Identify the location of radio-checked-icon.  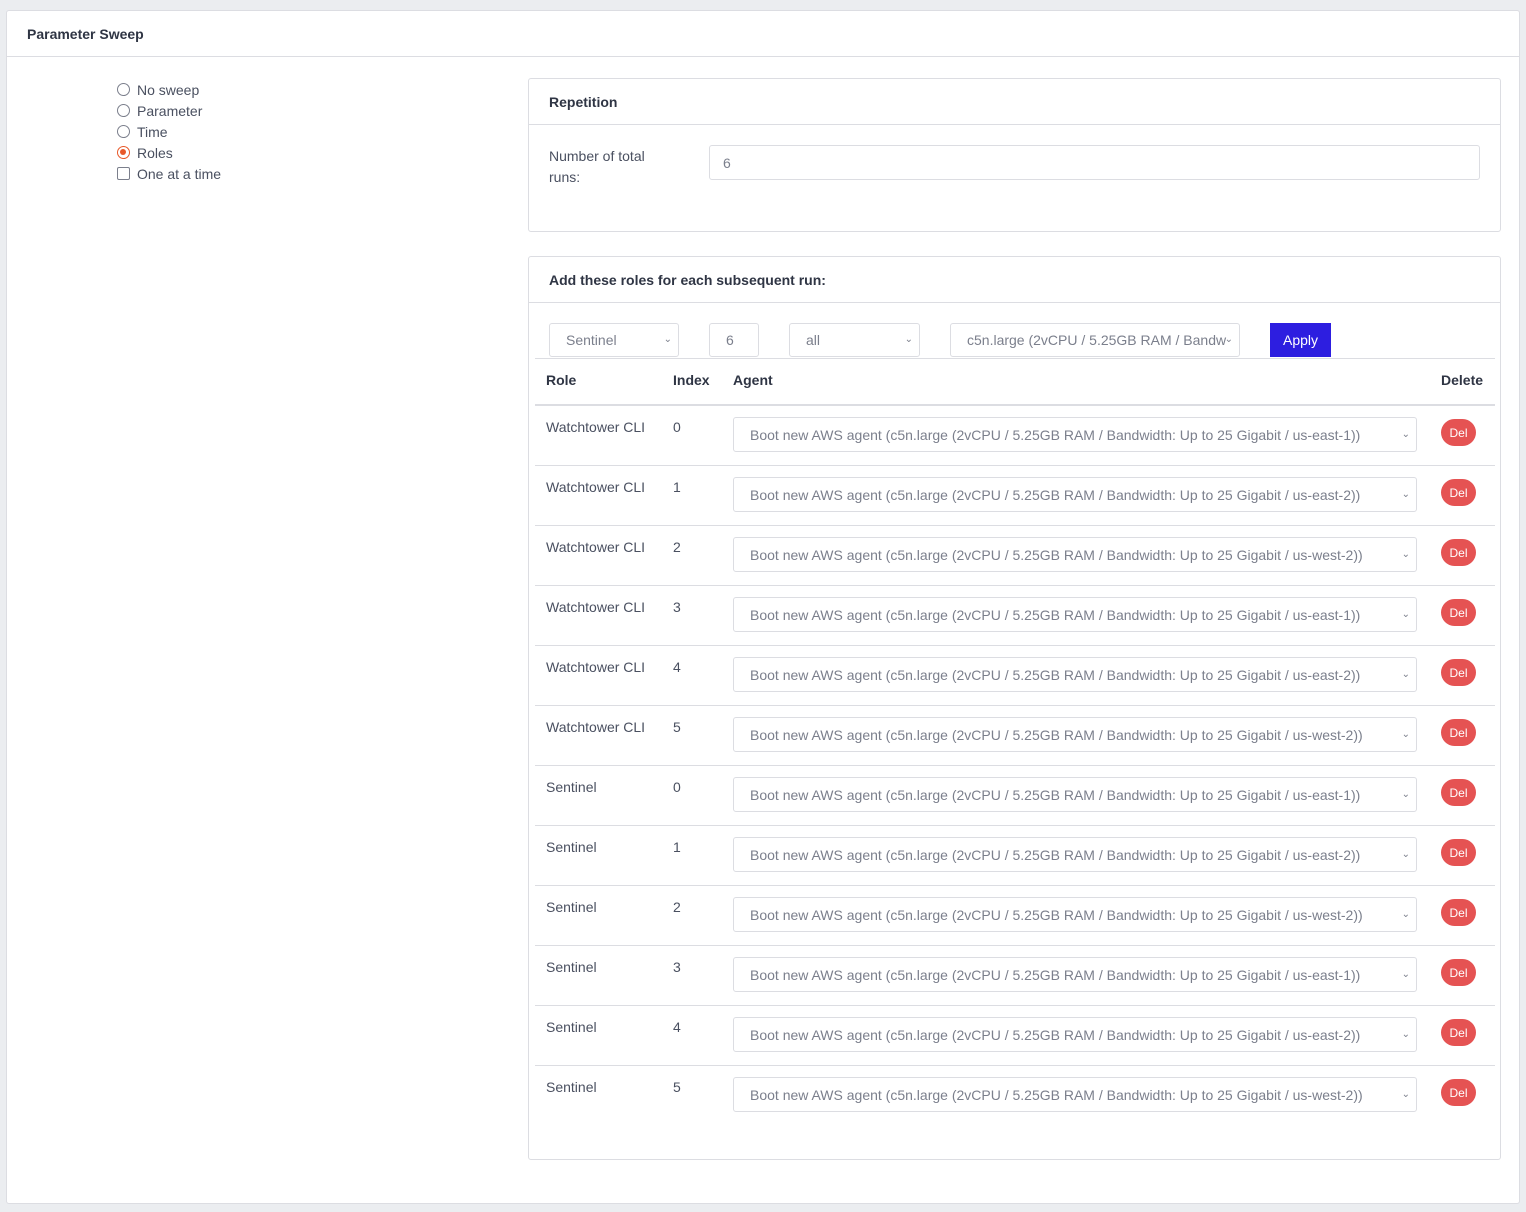
(123, 152).